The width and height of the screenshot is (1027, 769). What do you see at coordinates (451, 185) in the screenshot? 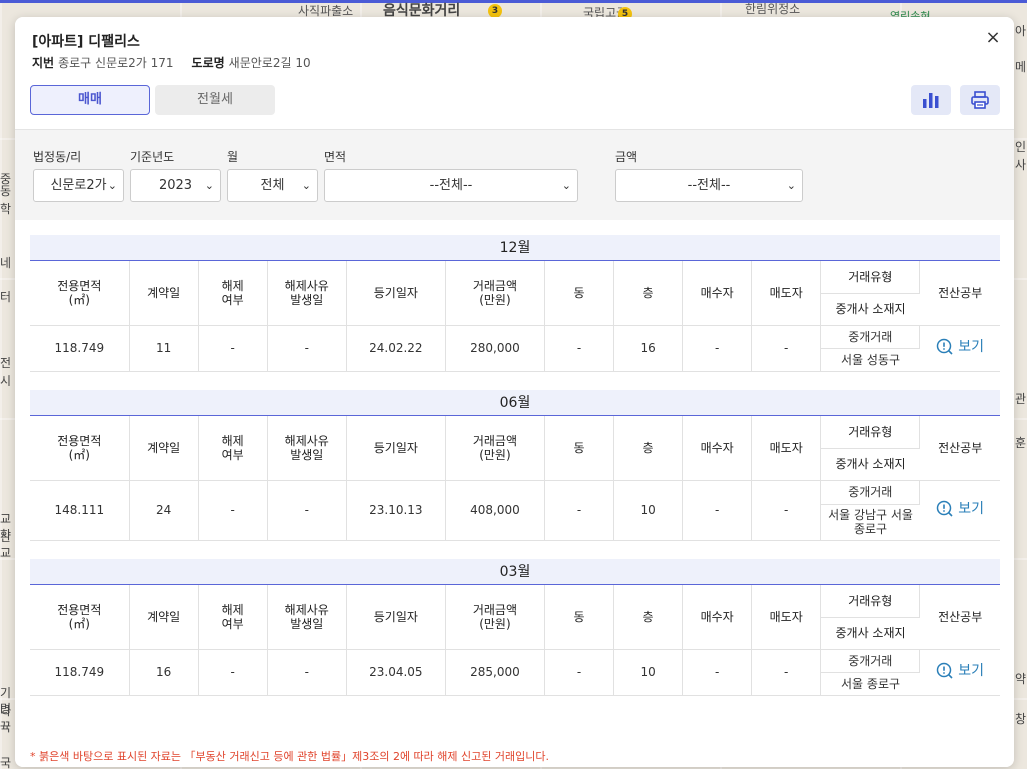
I see `area-select: --전체-- ⌄` at bounding box center [451, 185].